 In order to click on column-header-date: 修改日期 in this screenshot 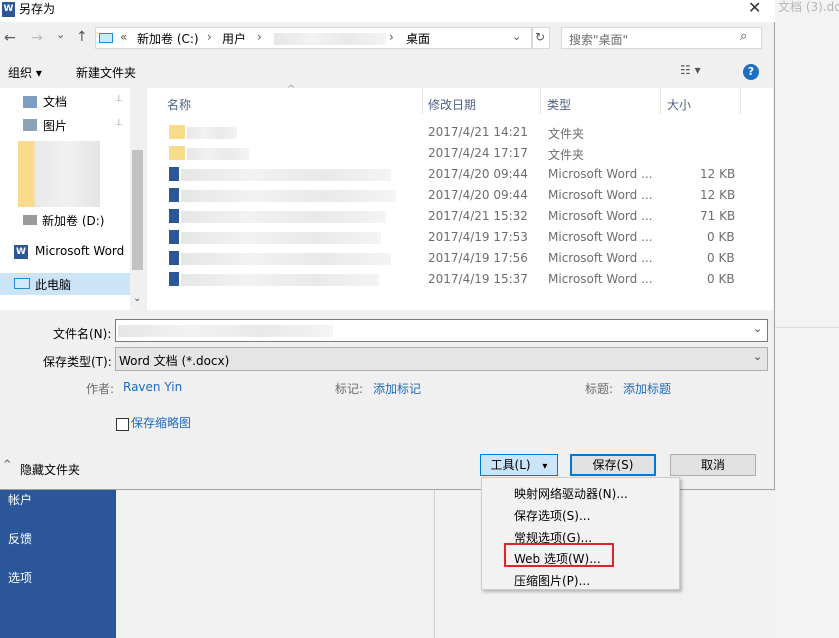, I will do `click(452, 104)`.